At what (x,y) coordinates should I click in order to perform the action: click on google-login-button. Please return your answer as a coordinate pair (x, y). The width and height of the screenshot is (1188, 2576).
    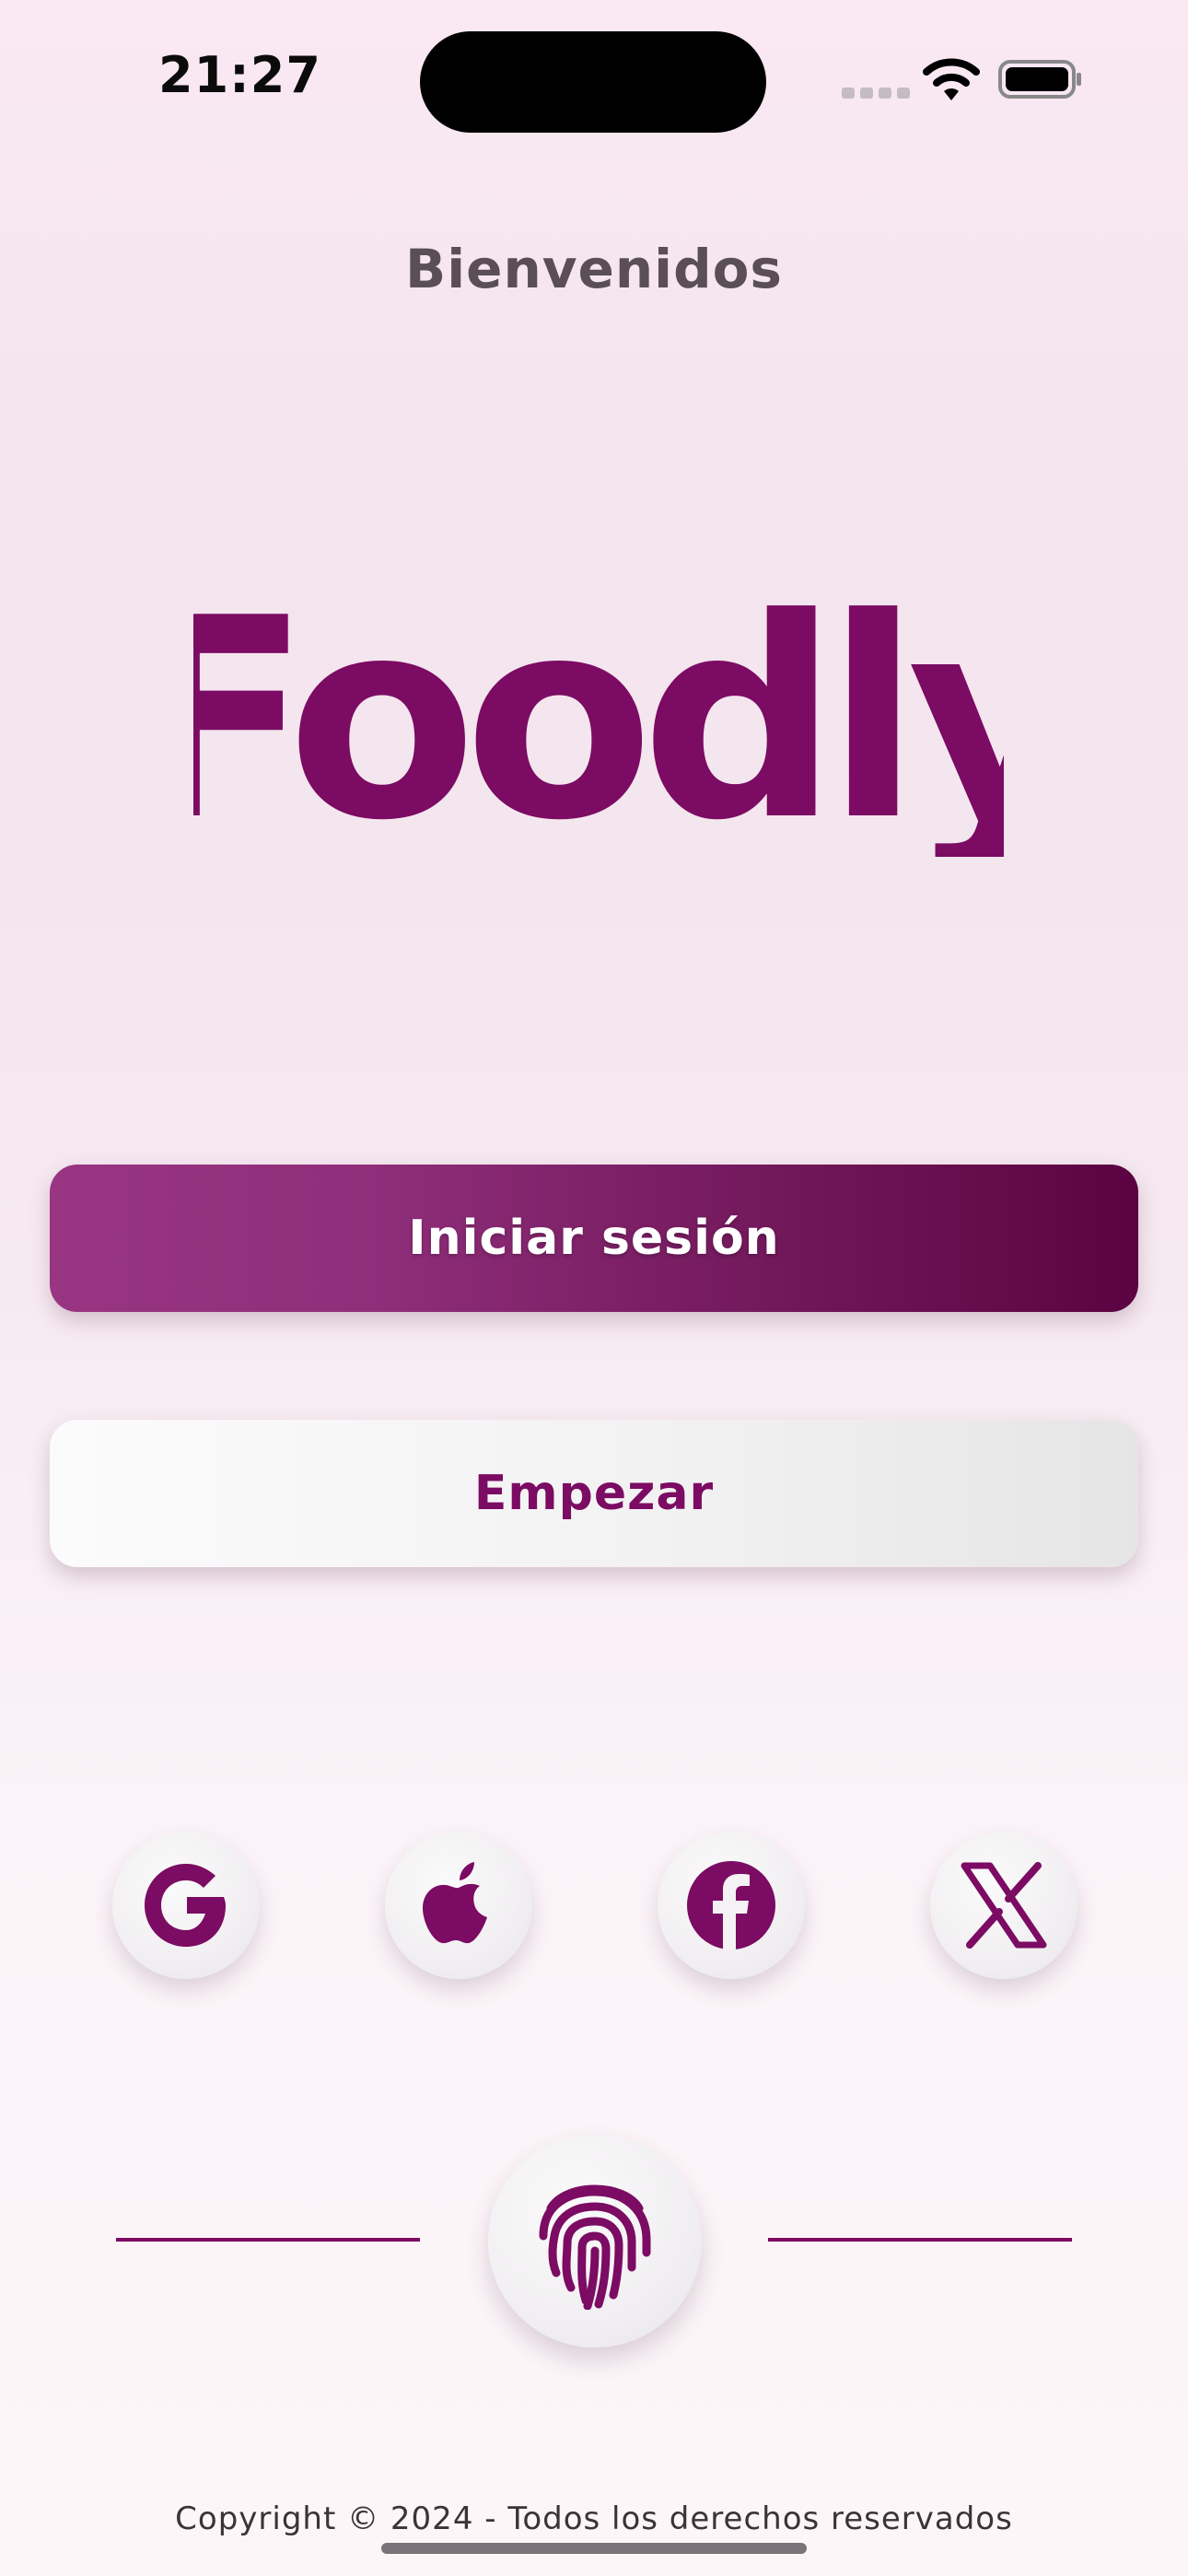
    Looking at the image, I should click on (186, 1905).